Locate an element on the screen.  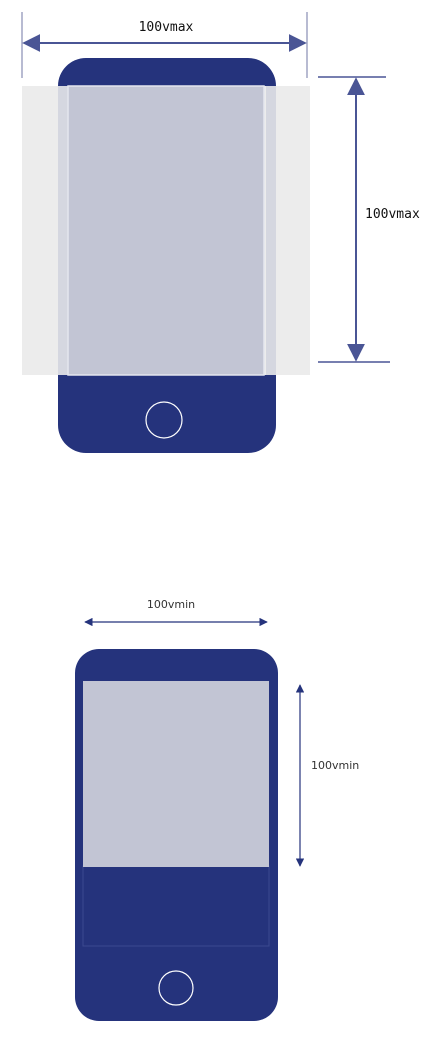
phone-side-left-vmax is located at coordinates (63, 230).